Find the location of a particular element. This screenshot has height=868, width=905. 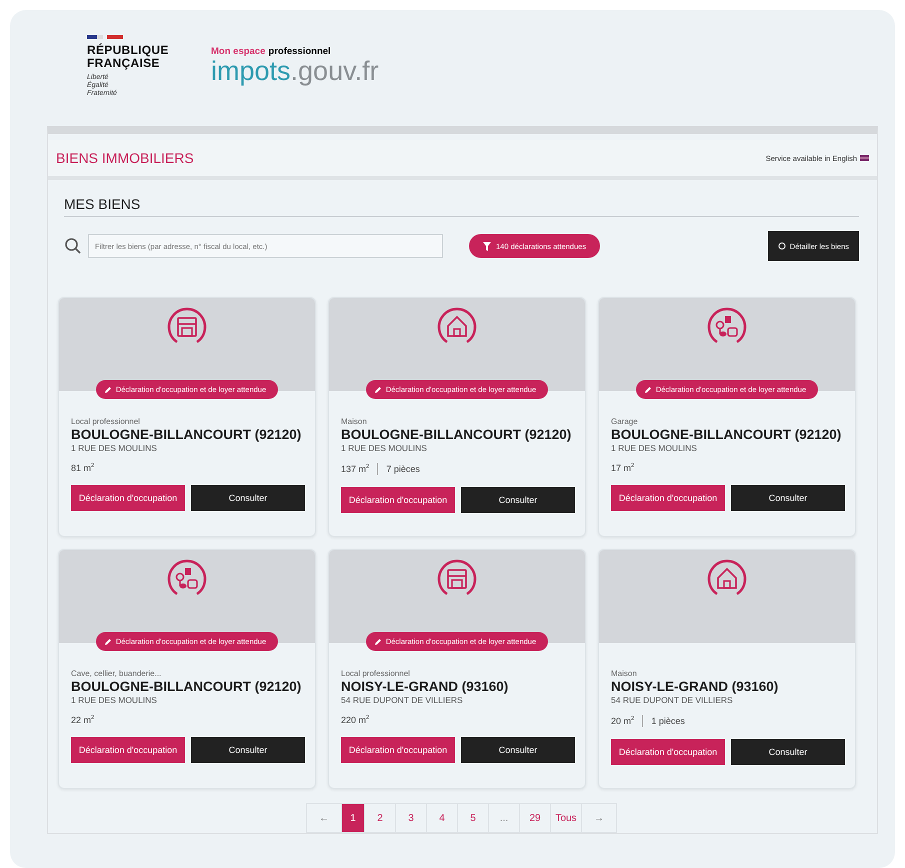

search-icon is located at coordinates (73, 246).